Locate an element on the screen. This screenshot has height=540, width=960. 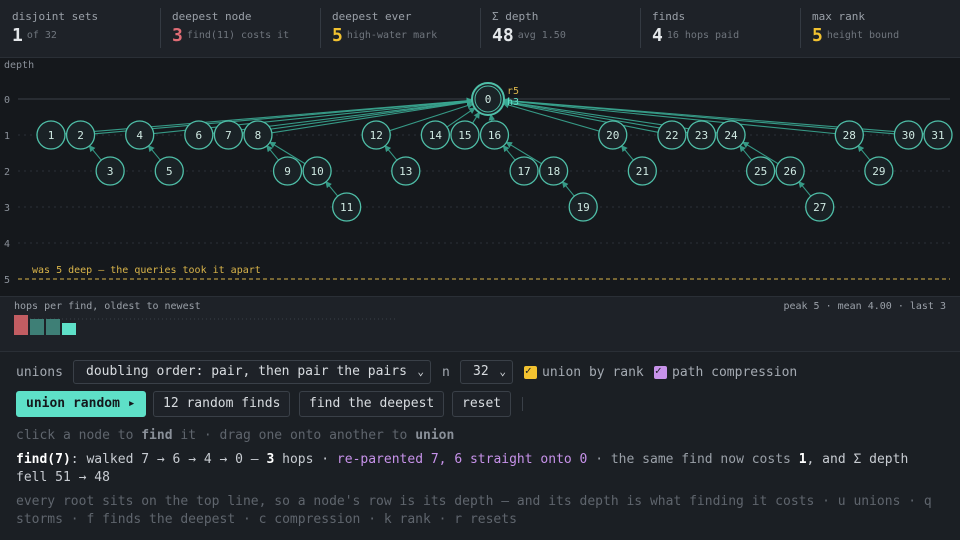
node-26: 26 is located at coordinates (790, 171).